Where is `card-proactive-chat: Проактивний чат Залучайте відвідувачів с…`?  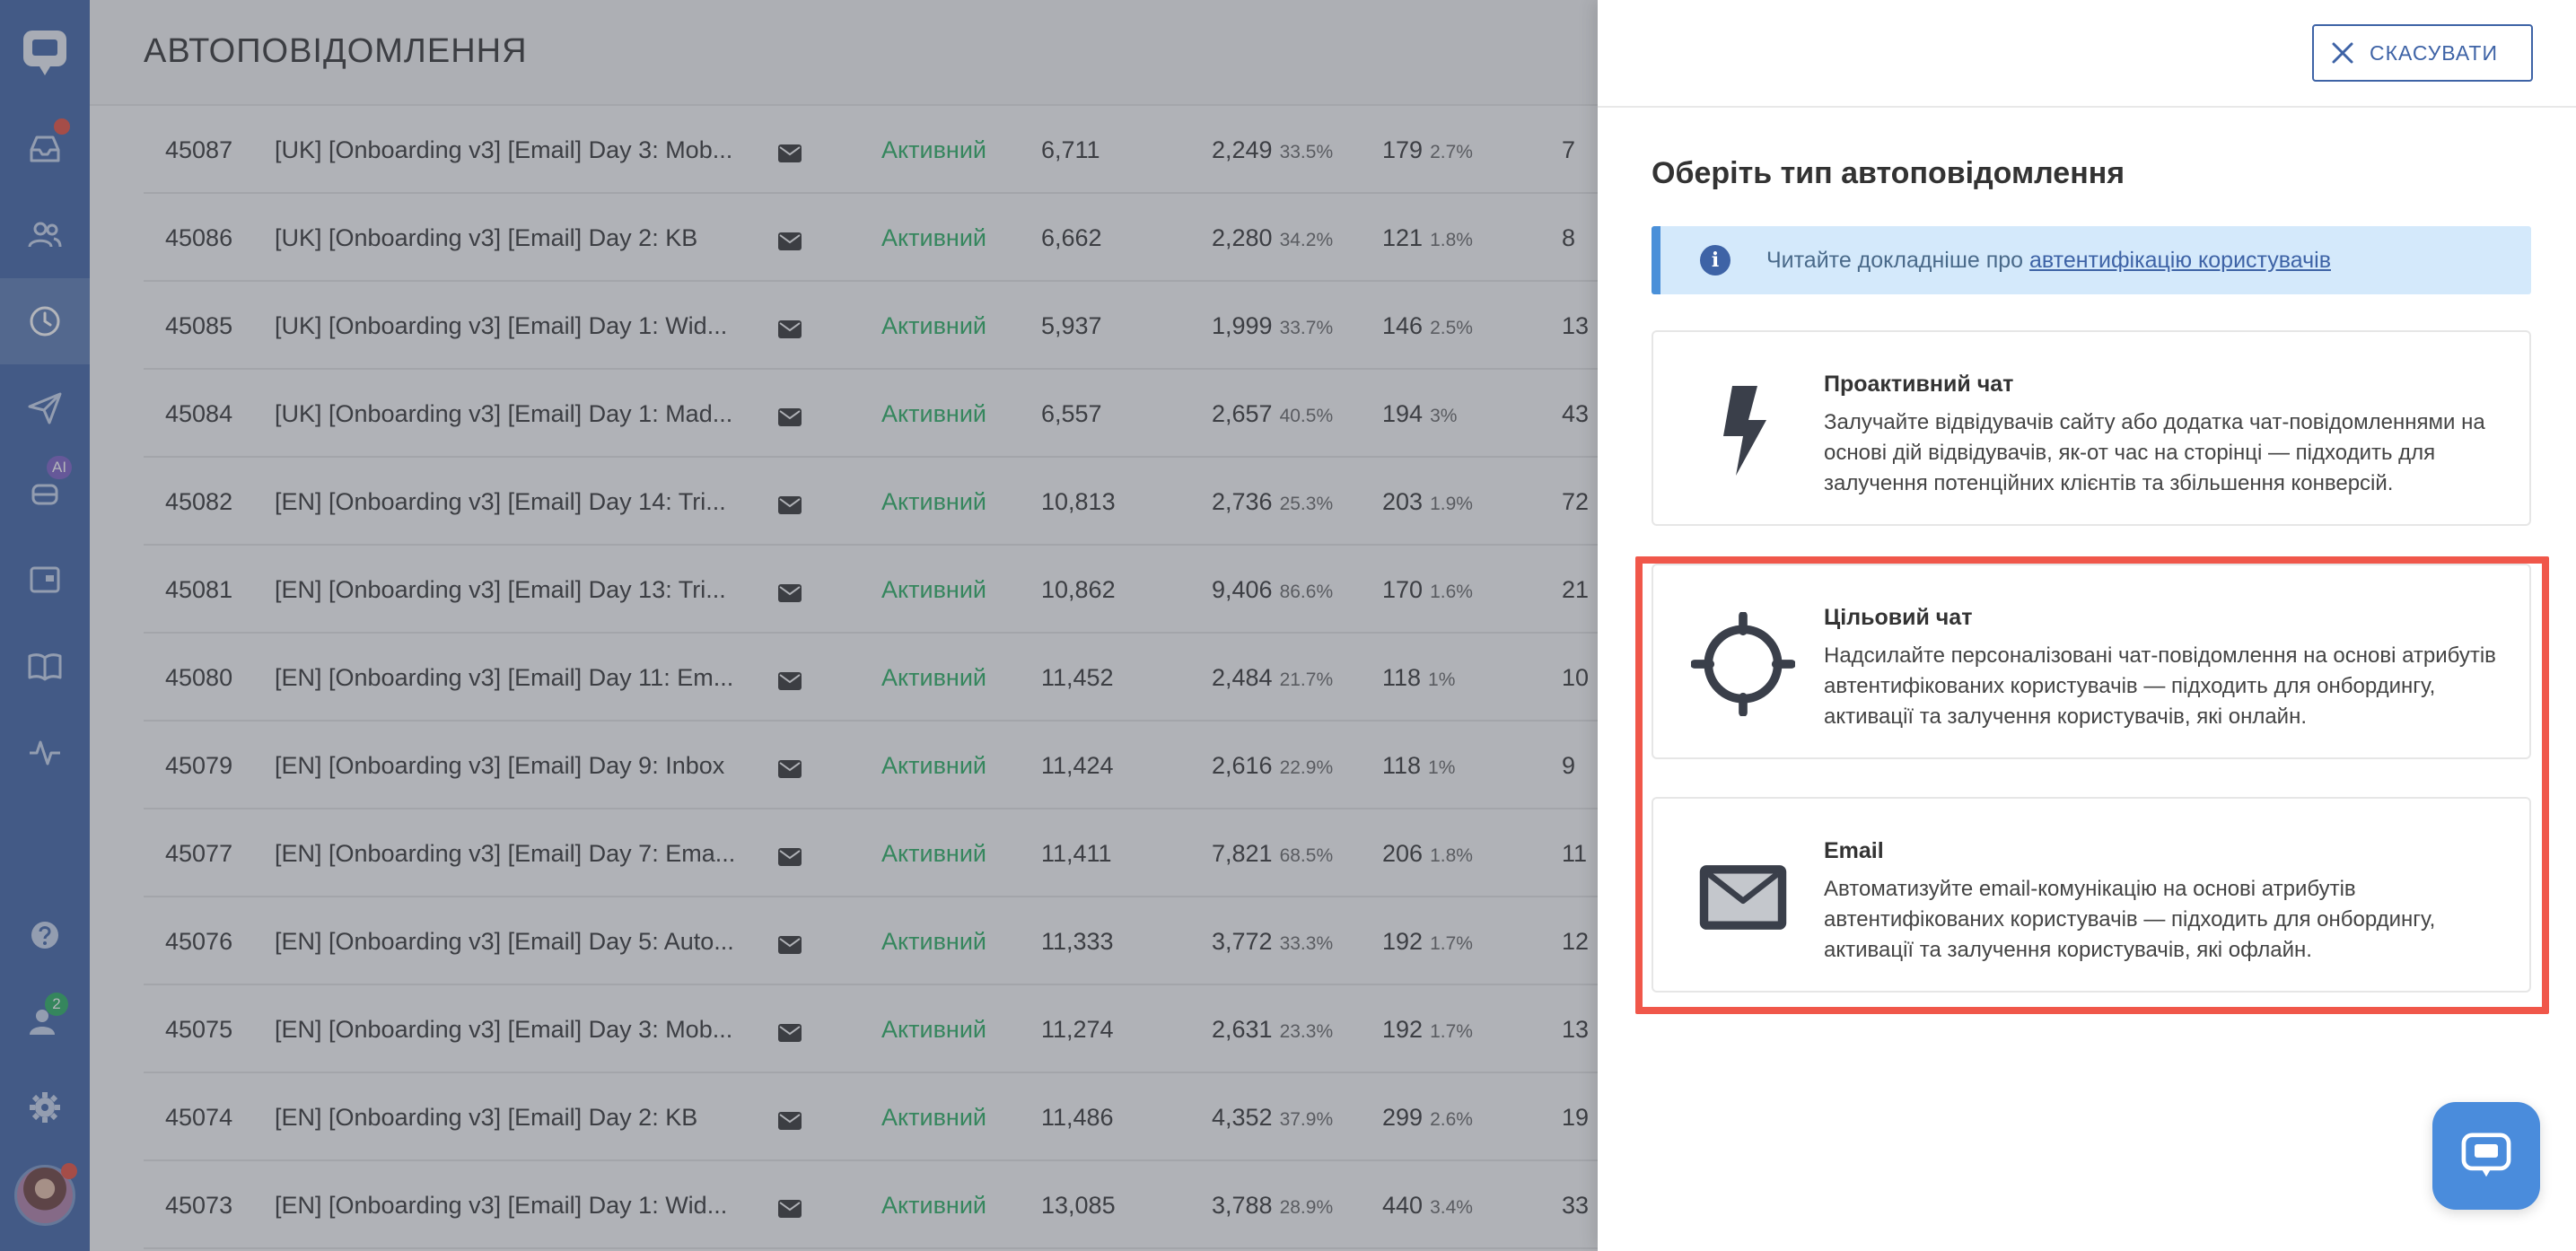
card-proactive-chat: Проактивний чат Залучайте відвідувачів с… is located at coordinates (2091, 428).